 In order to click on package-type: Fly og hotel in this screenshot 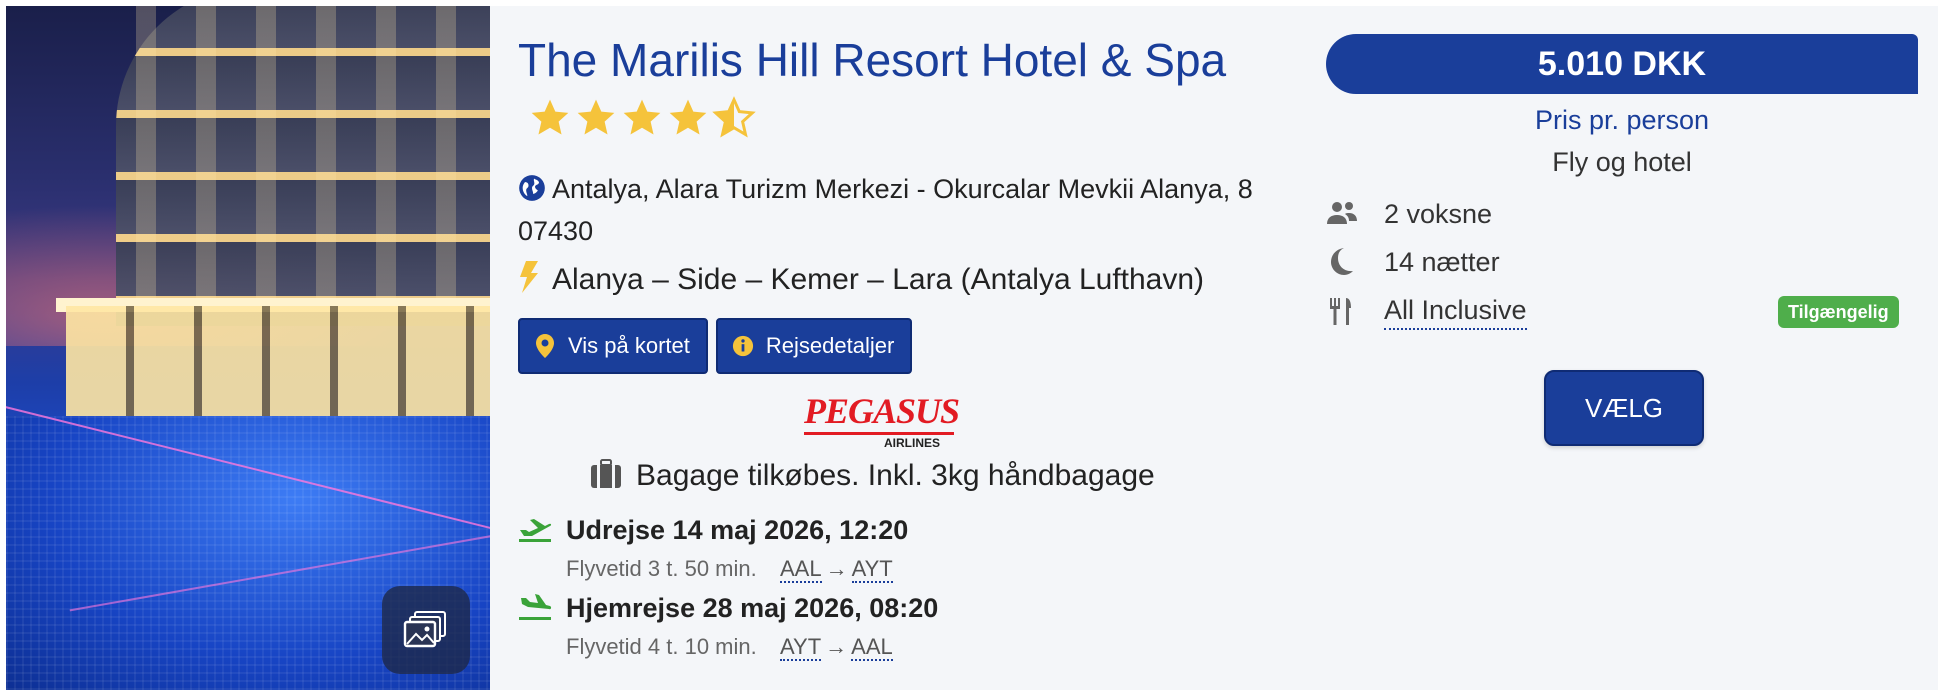, I will do `click(1622, 162)`.